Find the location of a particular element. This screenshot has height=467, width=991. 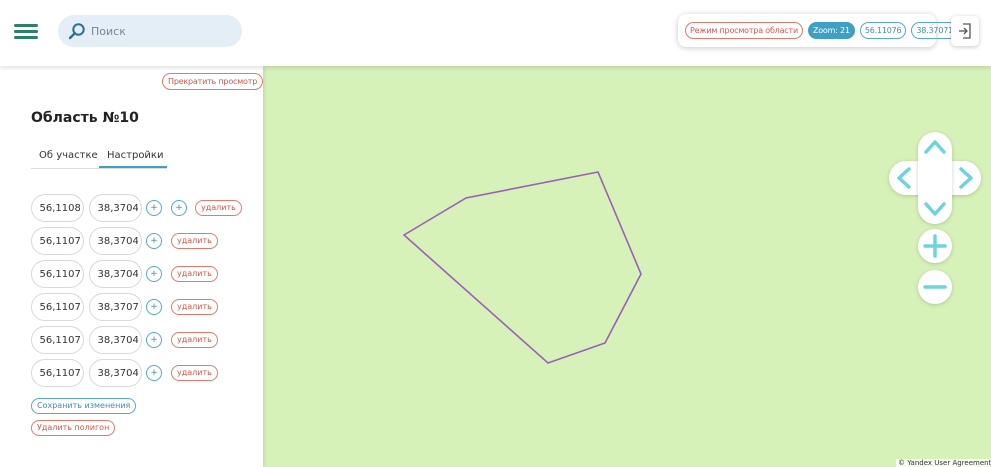

area-title: Область №10 is located at coordinates (85, 118).